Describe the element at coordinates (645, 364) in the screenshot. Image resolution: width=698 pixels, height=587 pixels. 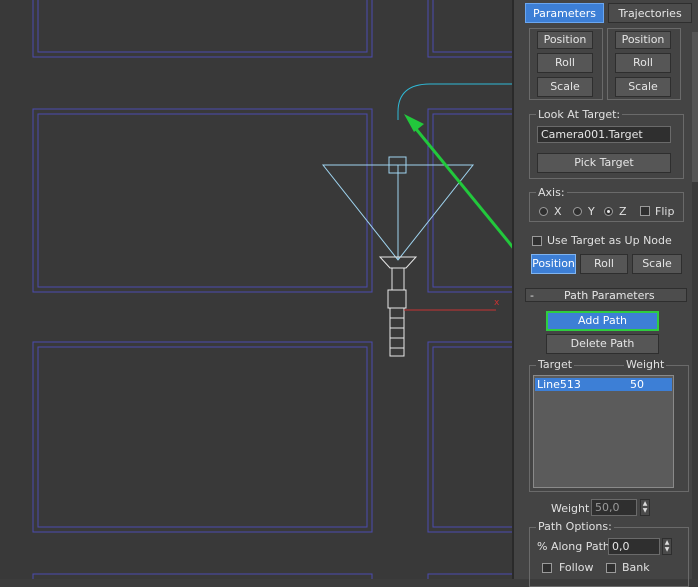
I see `list-col-weight: Weight` at that location.